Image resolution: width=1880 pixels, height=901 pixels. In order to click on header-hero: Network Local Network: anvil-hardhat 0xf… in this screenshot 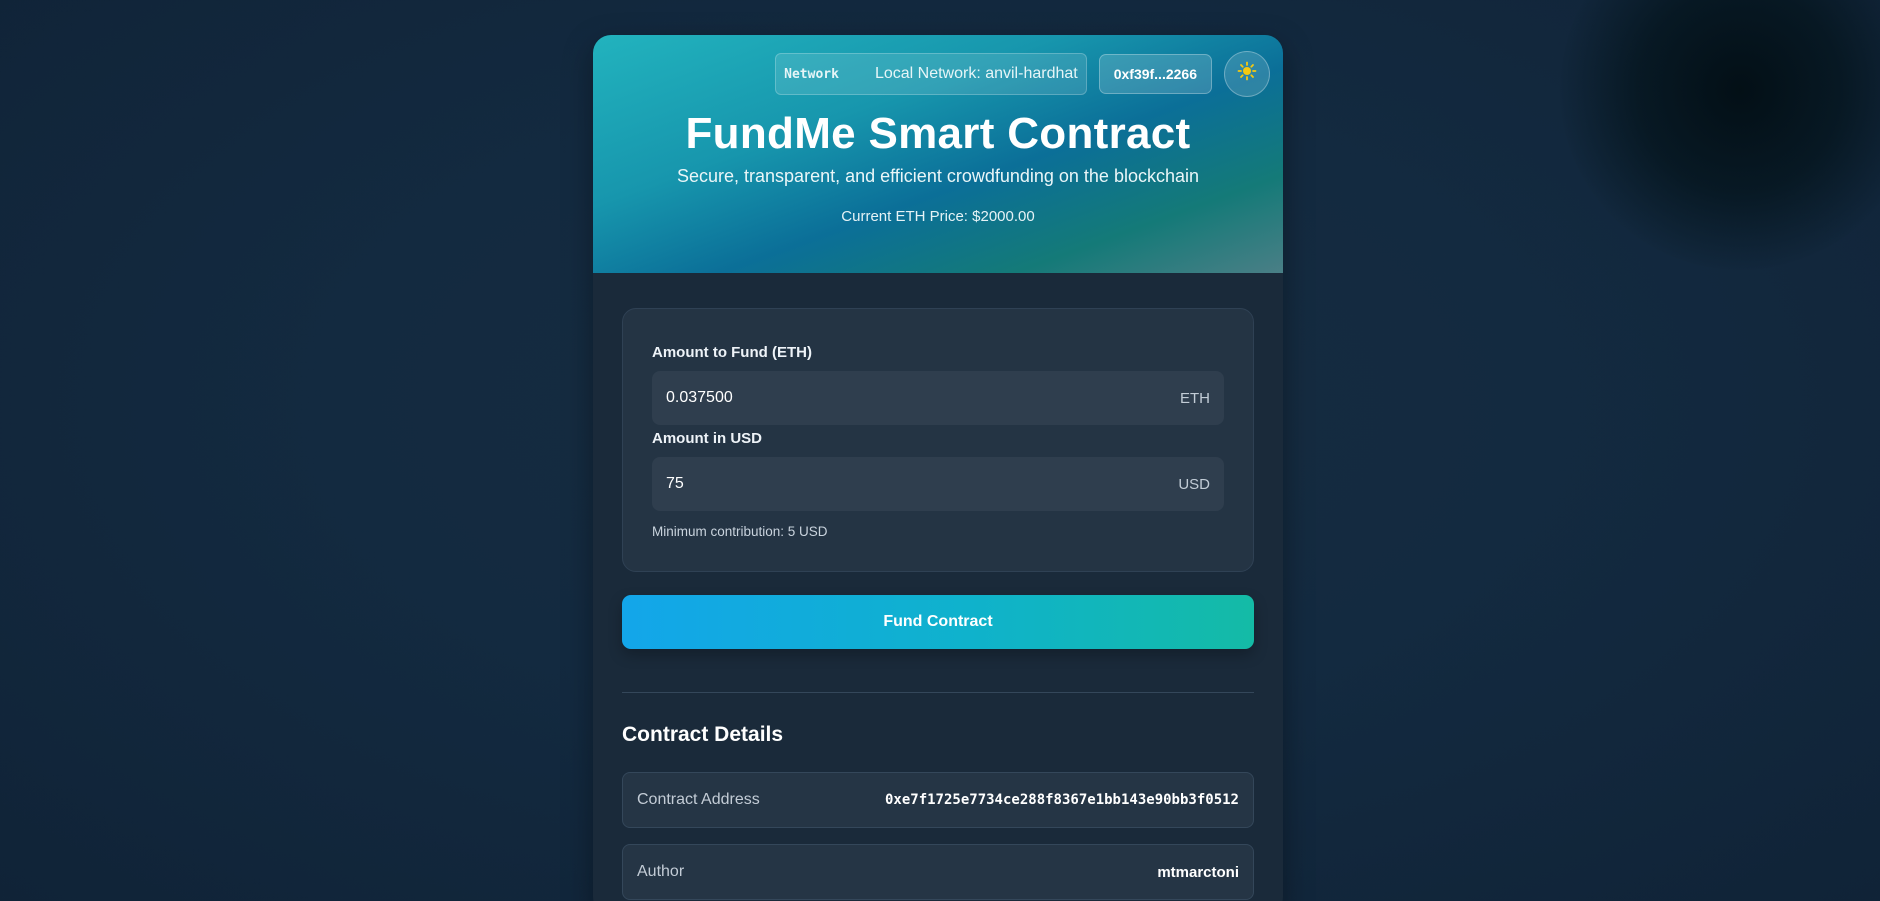, I will do `click(938, 154)`.